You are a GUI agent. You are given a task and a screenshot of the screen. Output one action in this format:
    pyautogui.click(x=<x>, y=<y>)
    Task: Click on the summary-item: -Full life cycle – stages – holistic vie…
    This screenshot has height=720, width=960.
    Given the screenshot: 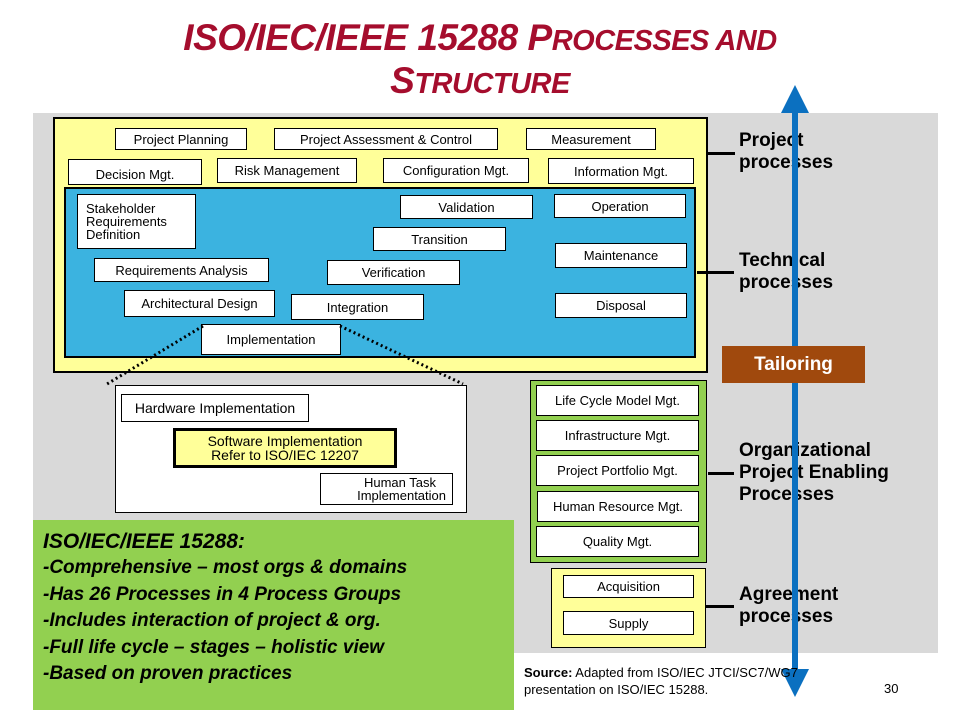 What is the action you would take?
    pyautogui.click(x=214, y=647)
    